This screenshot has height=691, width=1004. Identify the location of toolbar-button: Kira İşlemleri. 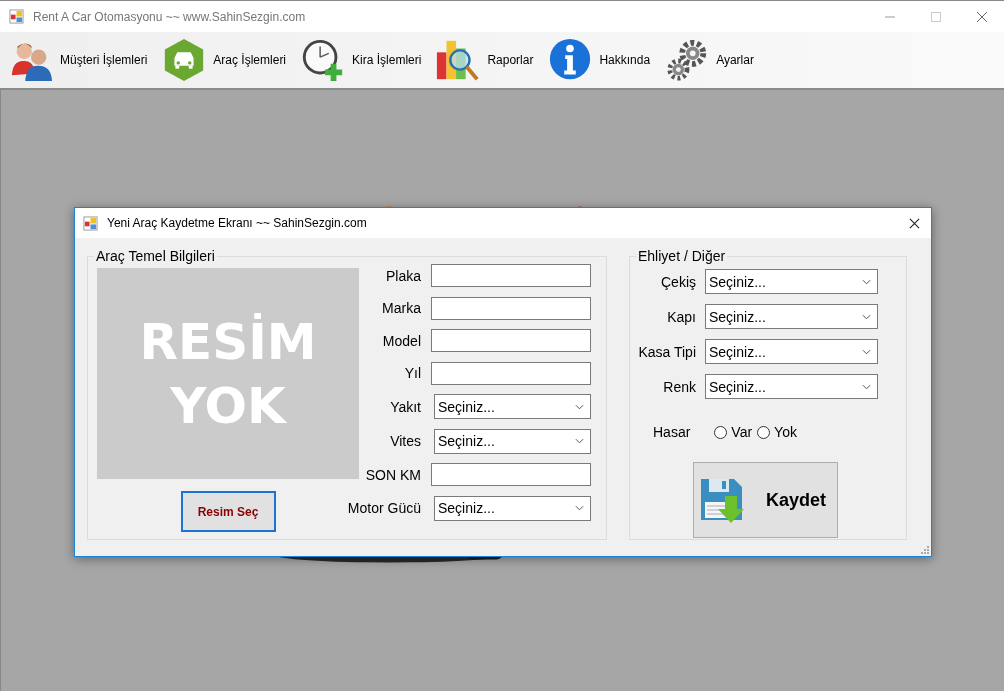
(361, 60).